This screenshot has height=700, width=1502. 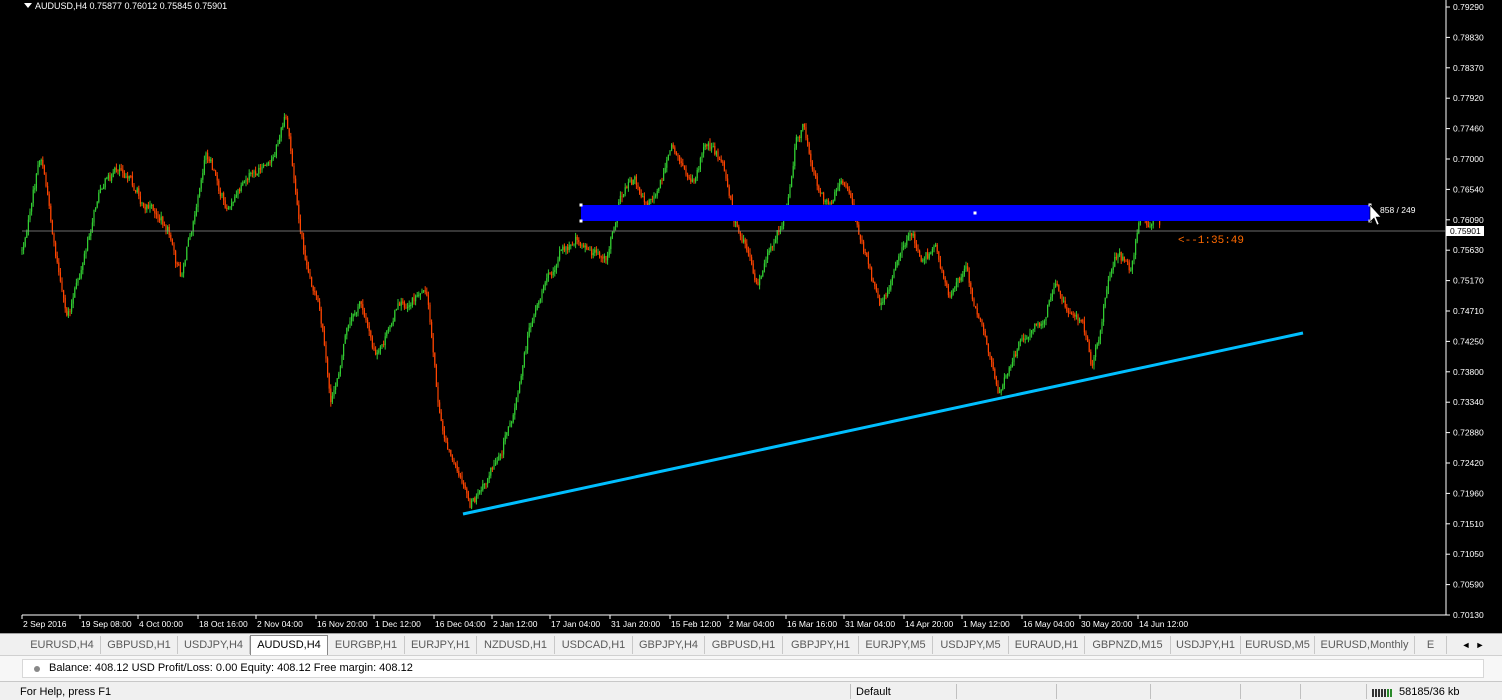 What do you see at coordinates (214, 645) in the screenshot?
I see `tab-usdjpy-h4: USDJPY,H4` at bounding box center [214, 645].